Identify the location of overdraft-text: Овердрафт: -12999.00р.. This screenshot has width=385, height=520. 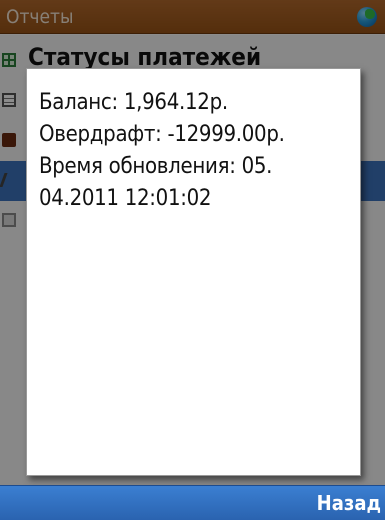
(162, 134).